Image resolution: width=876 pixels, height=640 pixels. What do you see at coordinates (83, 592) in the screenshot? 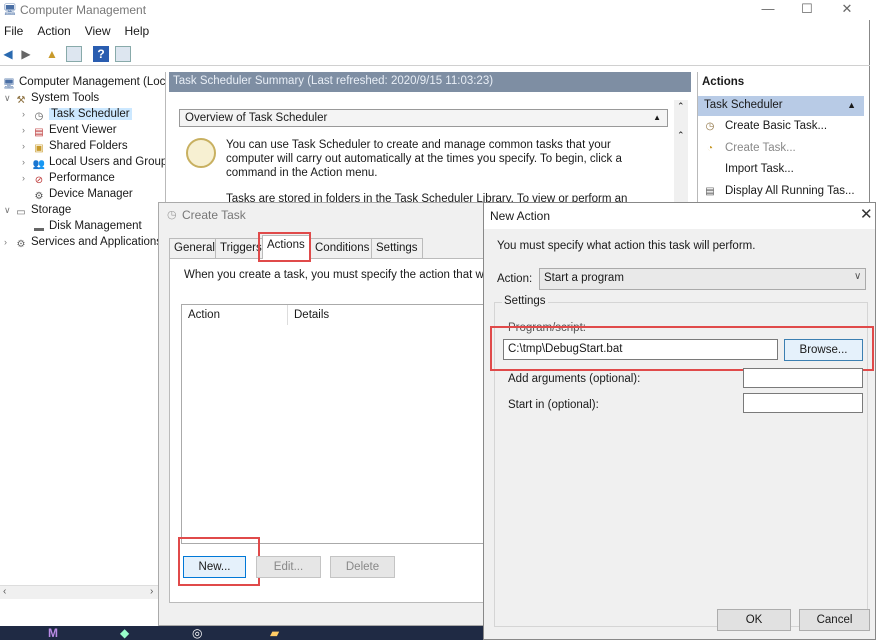
I see `tree-horizontal-scrollbar: ‹ ›` at bounding box center [83, 592].